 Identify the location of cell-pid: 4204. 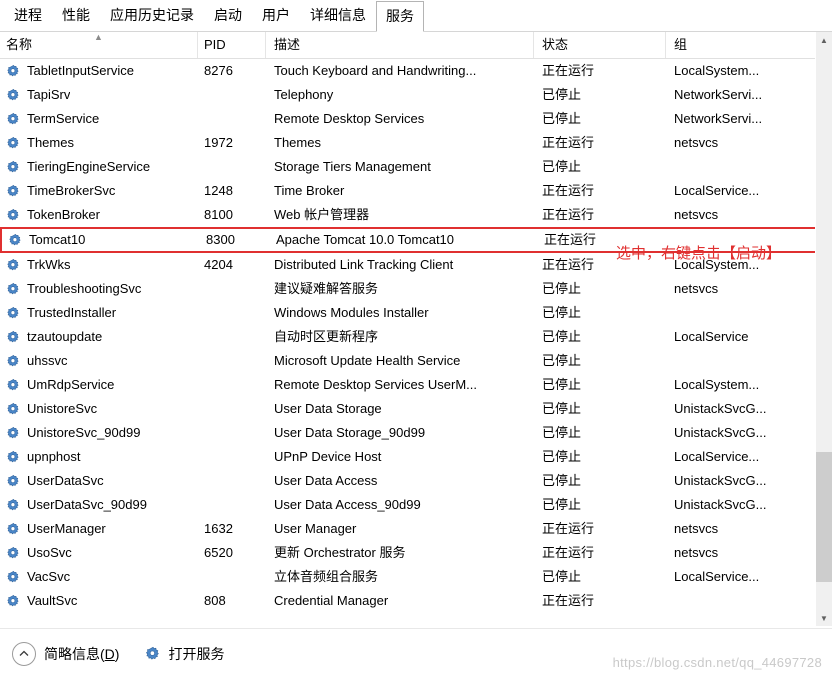
(218, 264).